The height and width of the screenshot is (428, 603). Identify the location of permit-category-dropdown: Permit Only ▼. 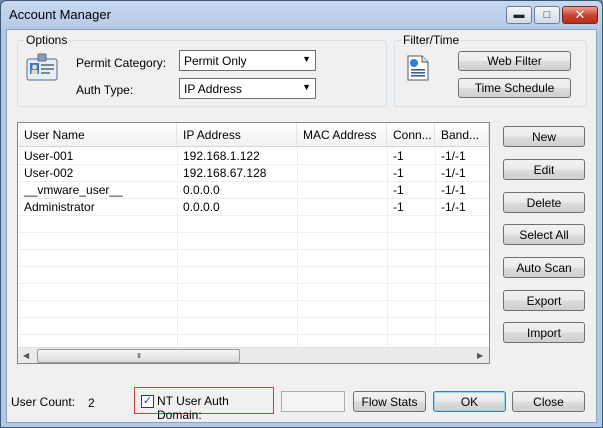
(247, 60).